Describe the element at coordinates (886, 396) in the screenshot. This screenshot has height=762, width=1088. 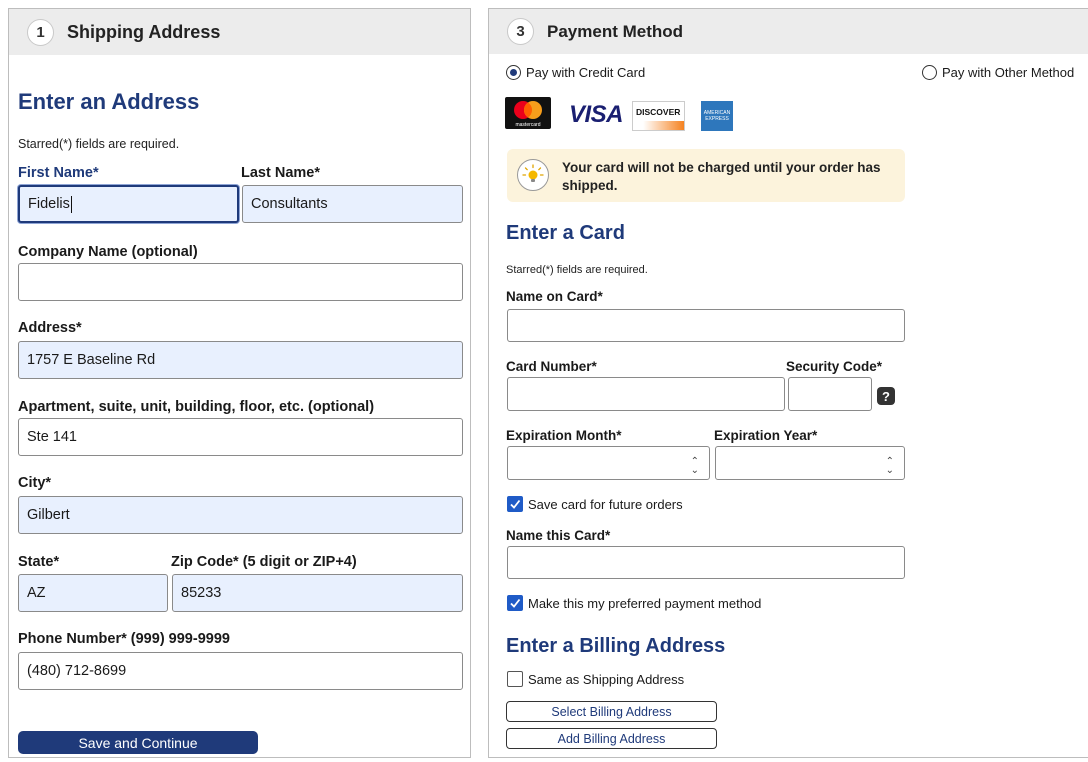
I see `question-help-icon: ?` at that location.